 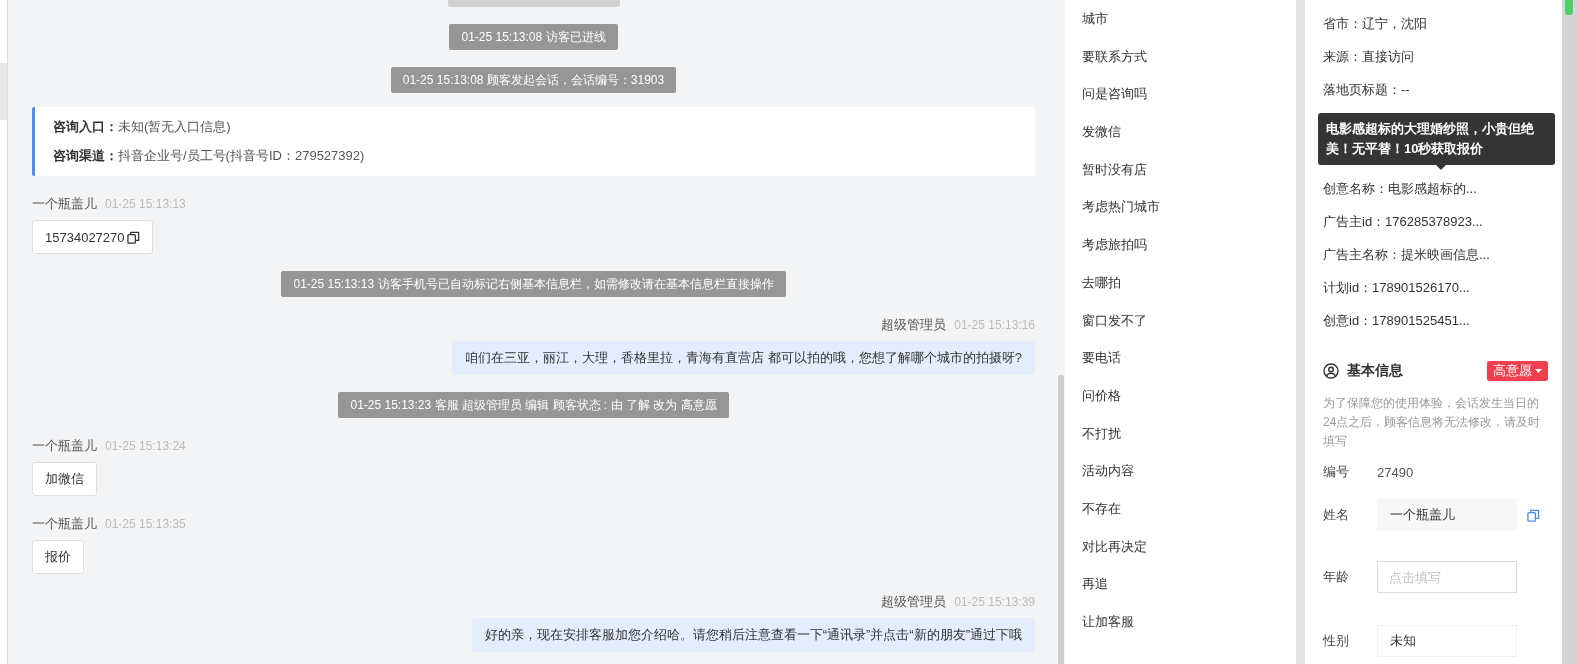 I want to click on quick-reply-item: 活动内容, so click(x=1189, y=478).